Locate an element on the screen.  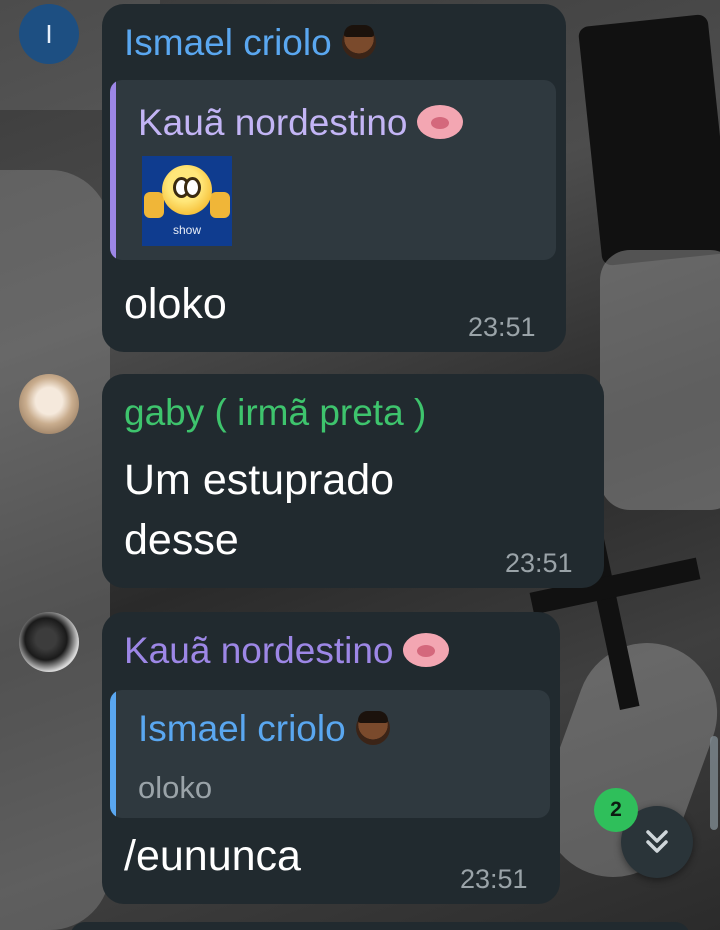
avatar-ismael: I is located at coordinates (49, 34).